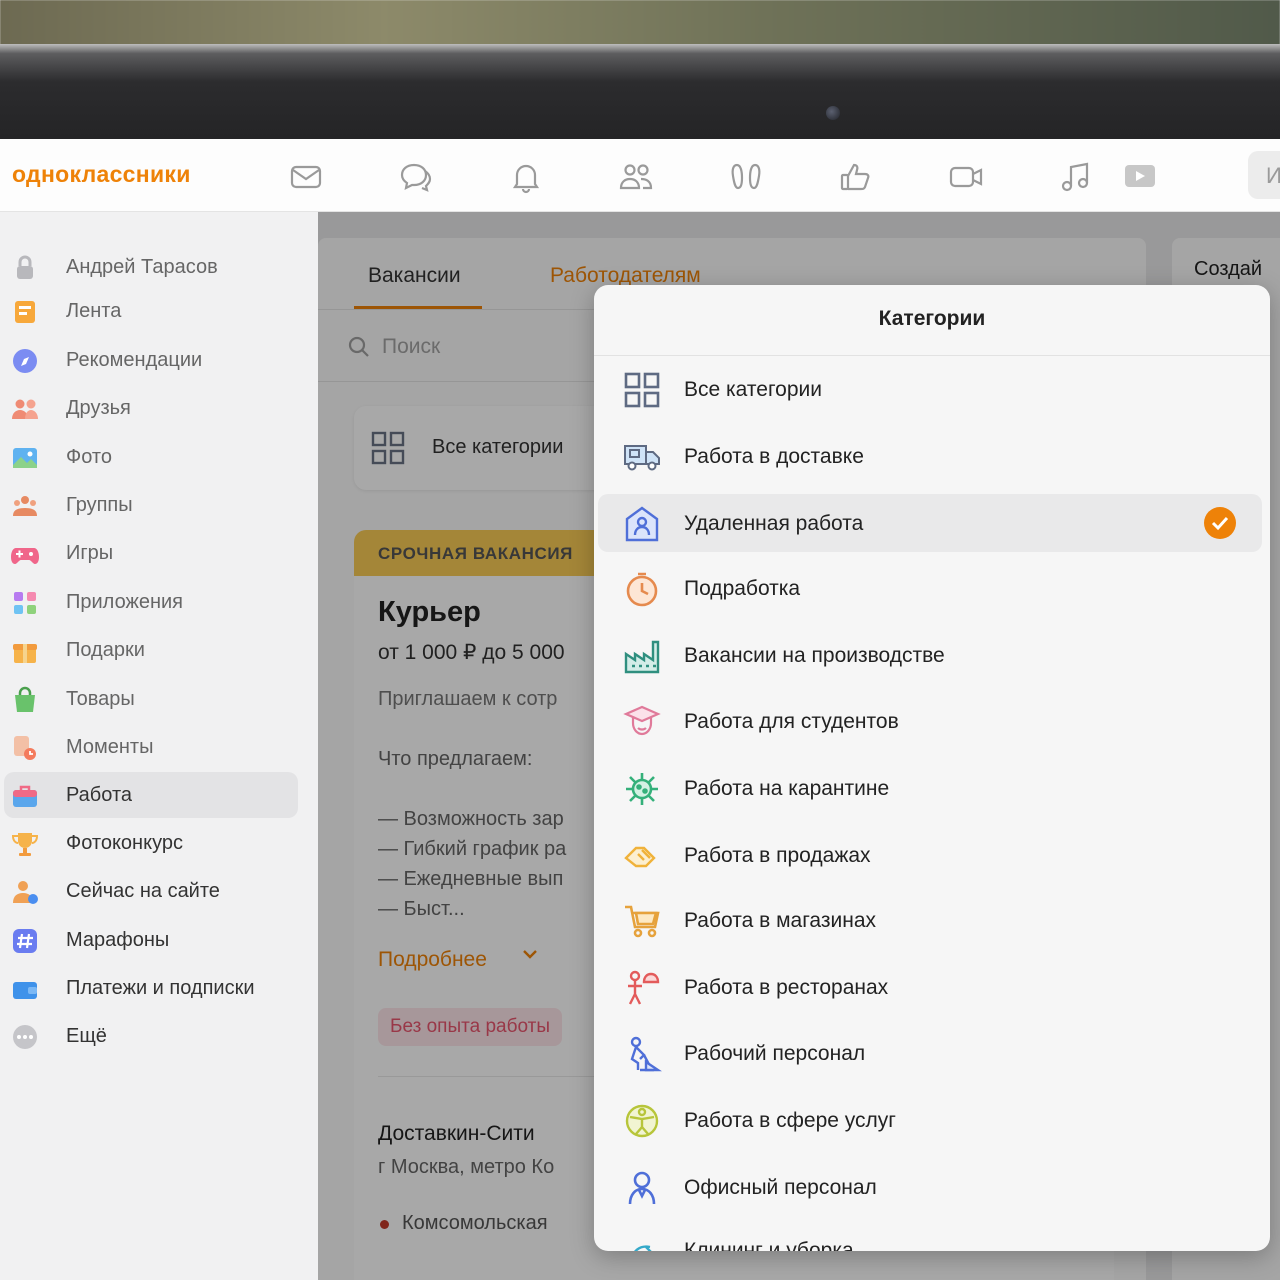  Describe the element at coordinates (25, 506) in the screenshot. I see `groups-icon` at that location.